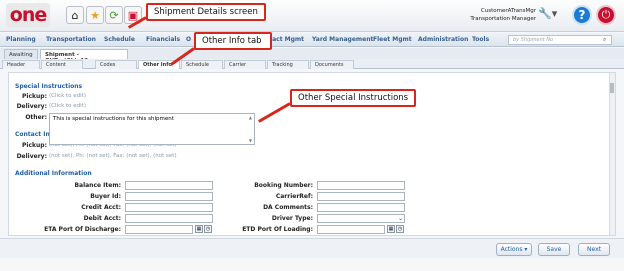 The height and width of the screenshot is (271, 624). Describe the element at coordinates (294, 196) in the screenshot. I see `carrier-ref-label: CarrierRef:` at that location.